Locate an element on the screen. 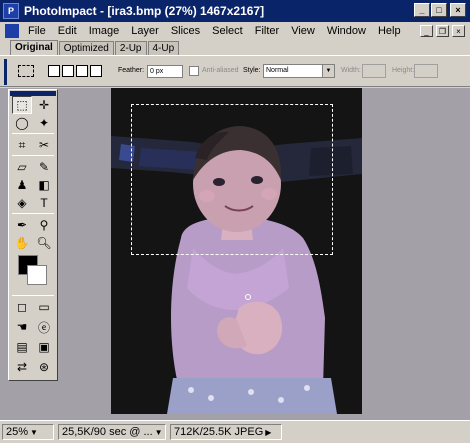 This screenshot has height=443, width=470. background-color-swatch is located at coordinates (37, 275).